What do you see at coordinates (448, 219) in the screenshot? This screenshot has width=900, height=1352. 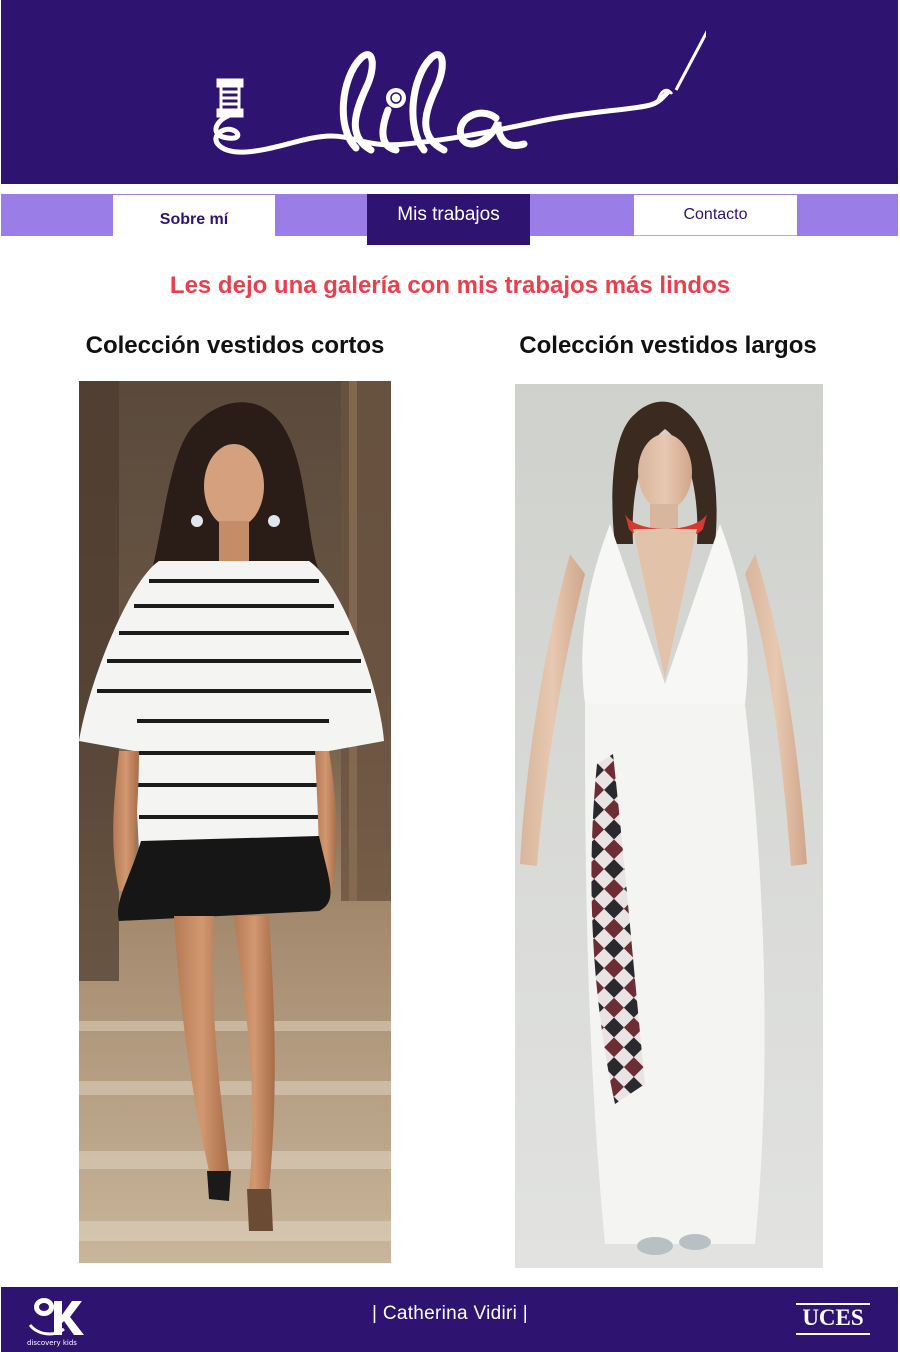 I see `nav-item-mis-trabajos: Mis trabajos` at bounding box center [448, 219].